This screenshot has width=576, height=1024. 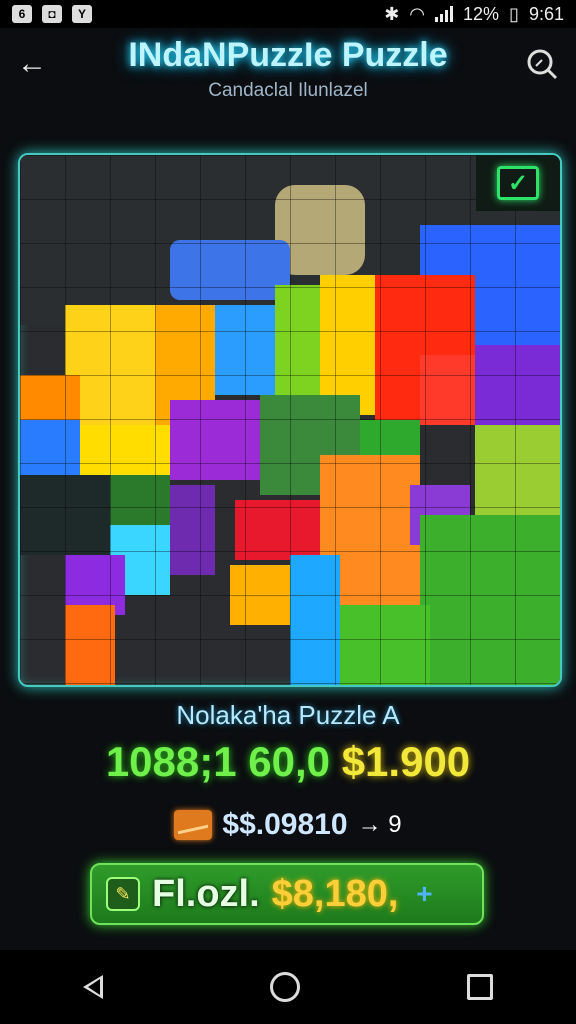 I want to click on stats-line: 1088;1 60,0 $1.900, so click(x=288, y=762).